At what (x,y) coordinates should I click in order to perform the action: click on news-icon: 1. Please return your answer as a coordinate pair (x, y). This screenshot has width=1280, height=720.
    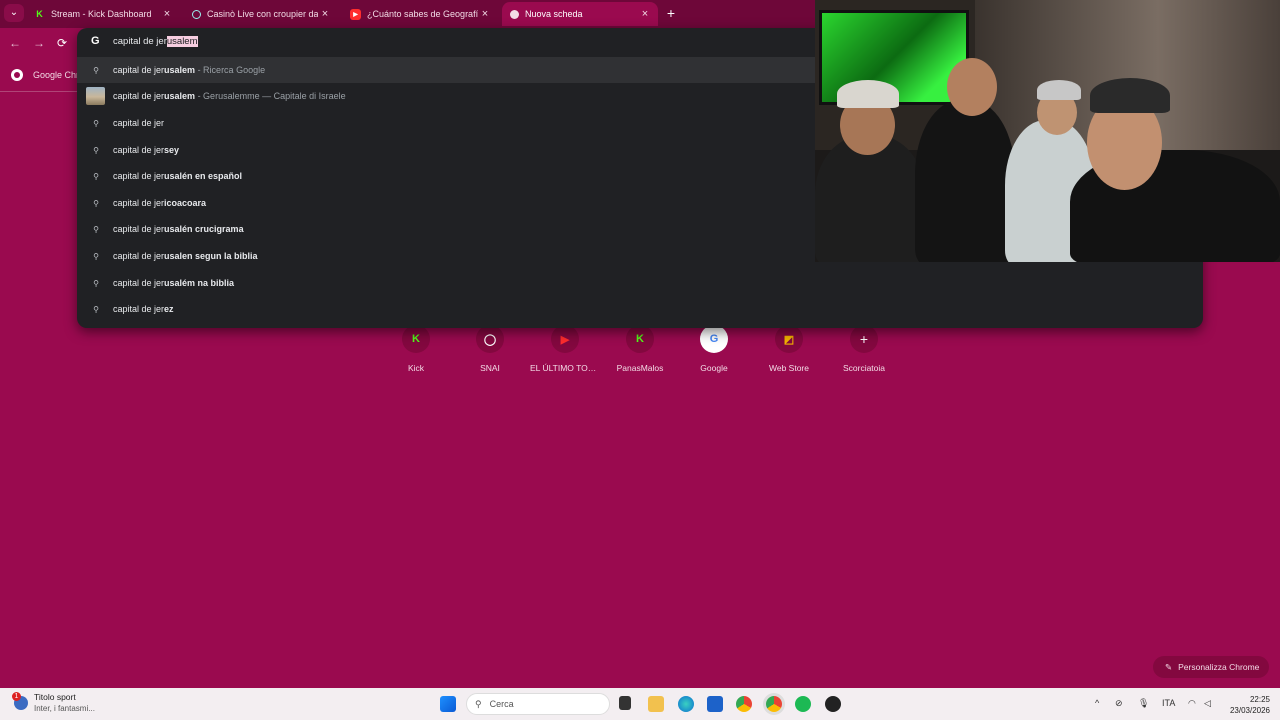
    Looking at the image, I should click on (20, 701).